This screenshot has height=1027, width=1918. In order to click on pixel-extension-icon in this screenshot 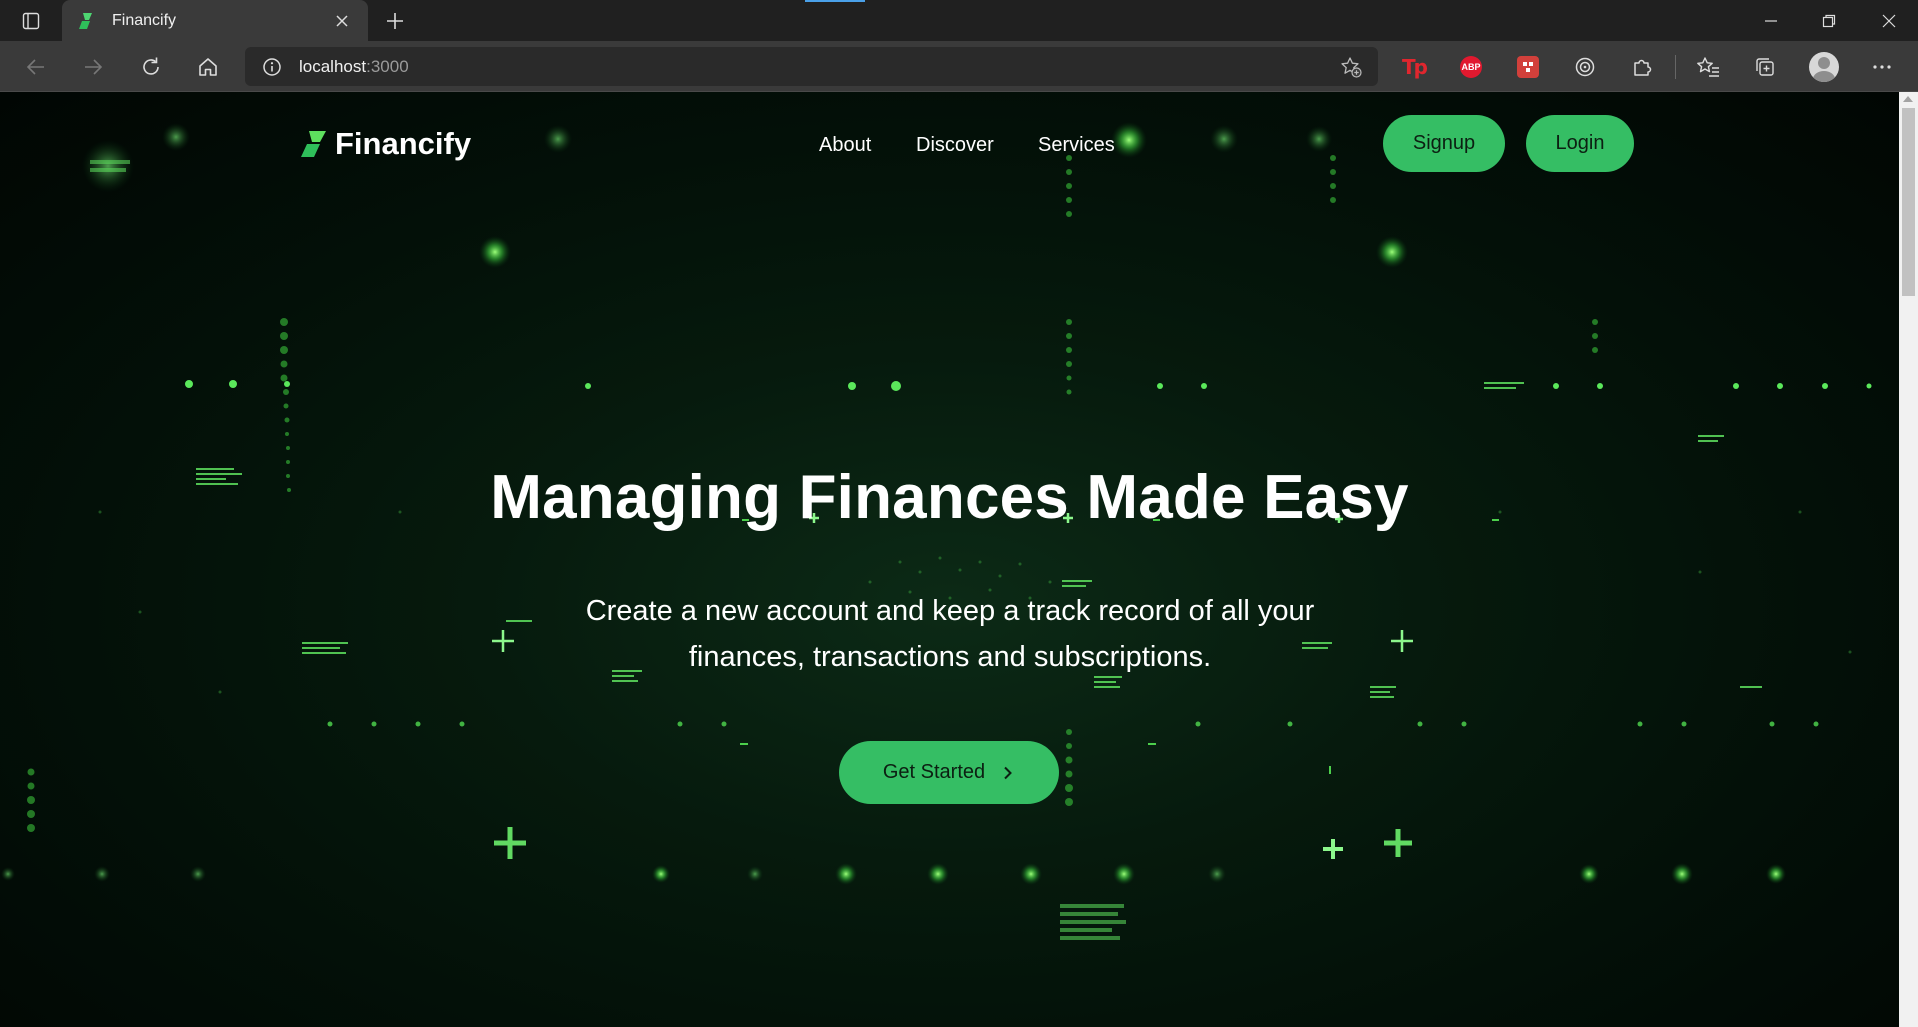, I will do `click(1528, 67)`.